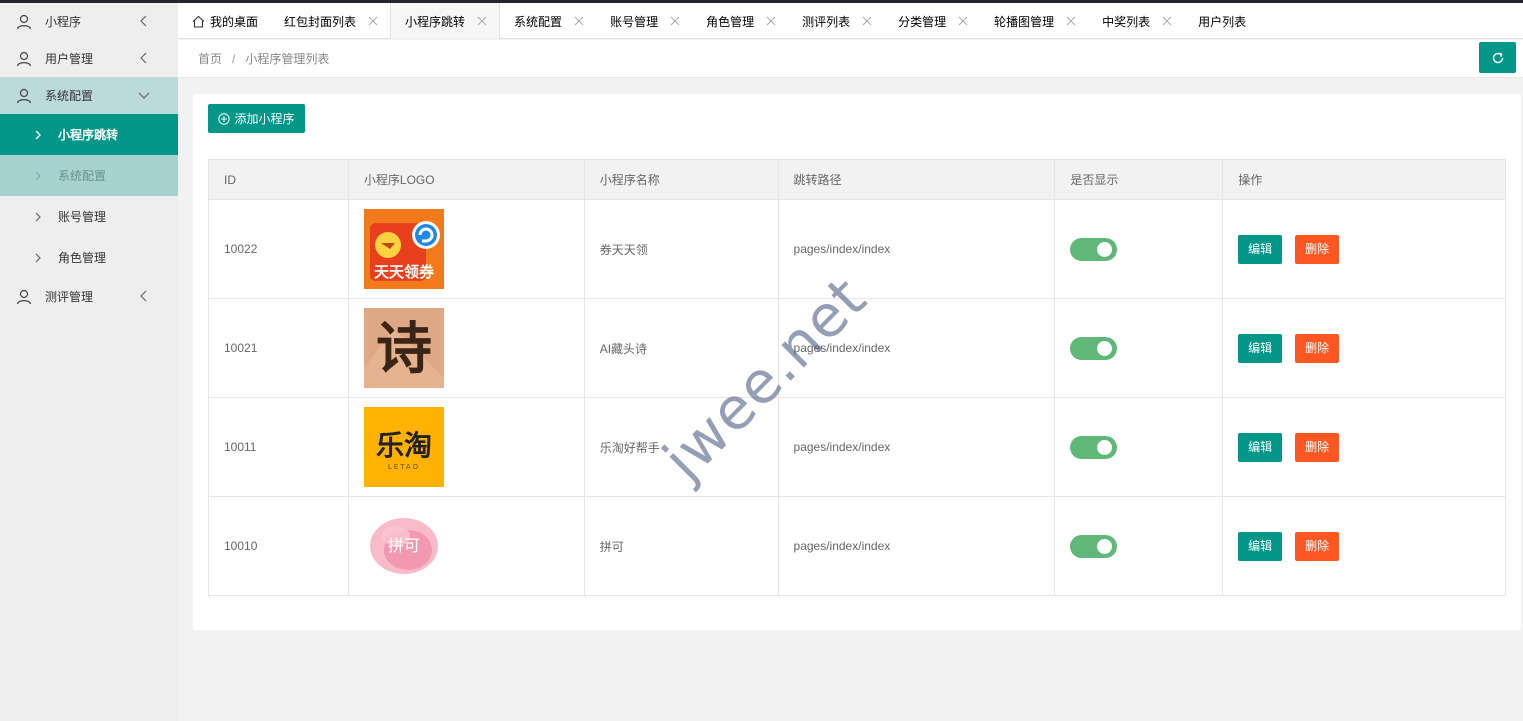  Describe the element at coordinates (234, 21) in the screenshot. I see `tab-label: 我的桌面` at that location.